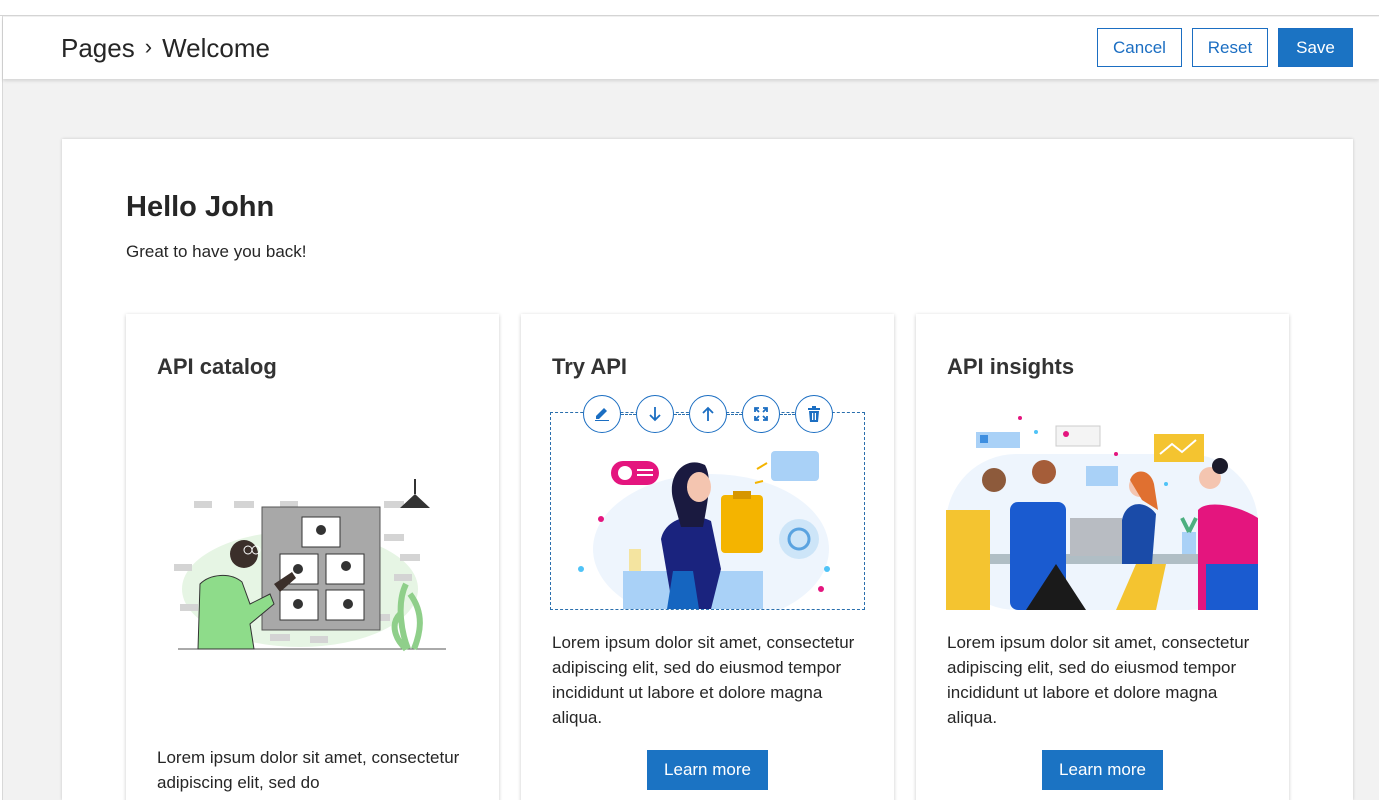 The width and height of the screenshot is (1379, 800). I want to click on welcome-subtitle: Great to have you back!, so click(216, 251).